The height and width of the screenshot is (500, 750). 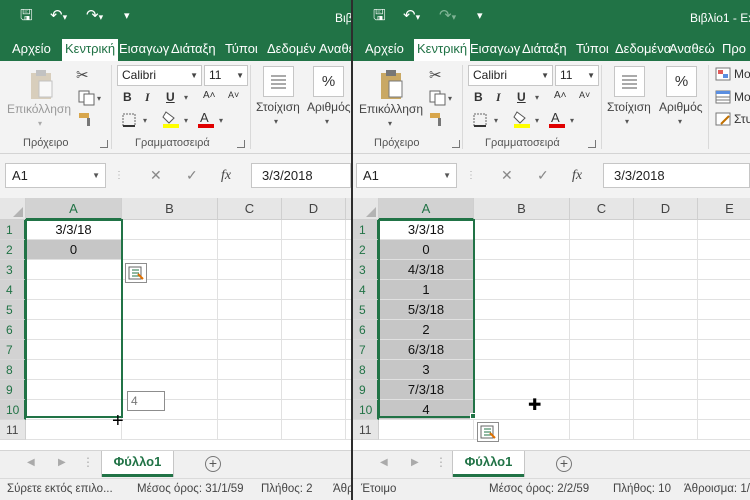 What do you see at coordinates (127, 16) in the screenshot?
I see `customize-qat-icon: ▾` at bounding box center [127, 16].